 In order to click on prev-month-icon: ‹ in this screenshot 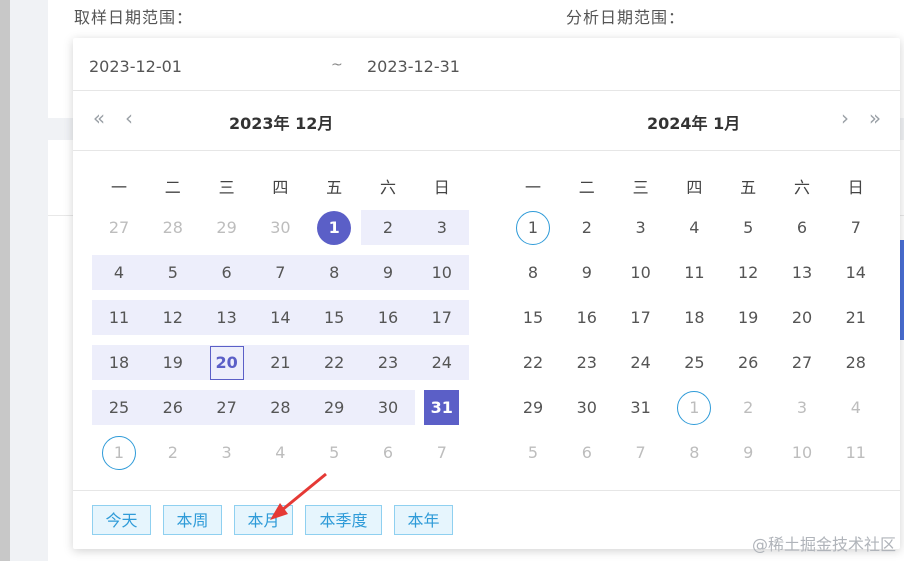, I will do `click(129, 118)`.